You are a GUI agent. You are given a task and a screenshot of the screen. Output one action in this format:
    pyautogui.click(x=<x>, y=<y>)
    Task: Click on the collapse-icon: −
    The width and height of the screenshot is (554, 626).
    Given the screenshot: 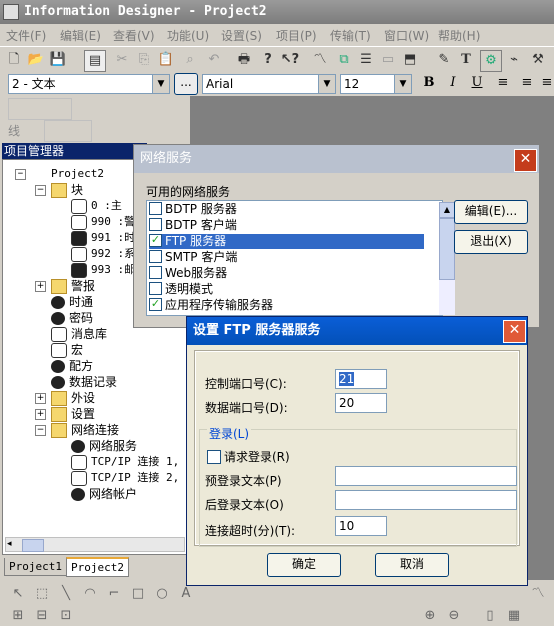 What is the action you would take?
    pyautogui.click(x=20, y=174)
    